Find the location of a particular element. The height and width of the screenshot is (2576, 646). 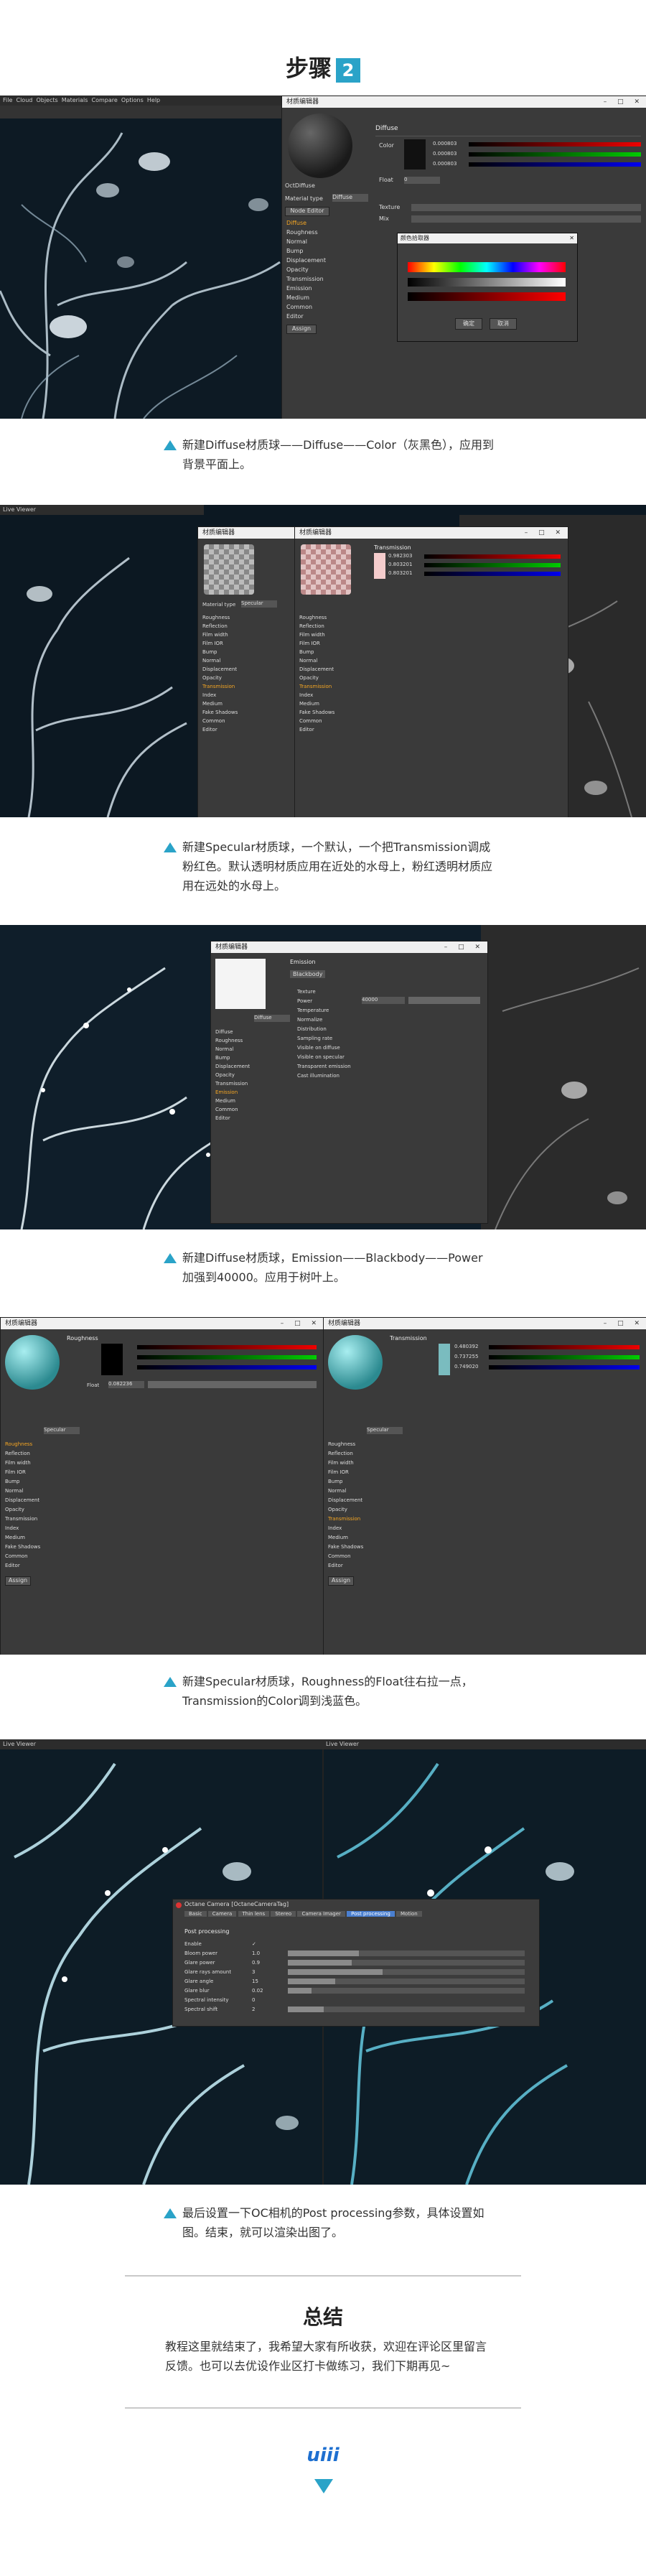

hue-spectrum is located at coordinates (487, 267).